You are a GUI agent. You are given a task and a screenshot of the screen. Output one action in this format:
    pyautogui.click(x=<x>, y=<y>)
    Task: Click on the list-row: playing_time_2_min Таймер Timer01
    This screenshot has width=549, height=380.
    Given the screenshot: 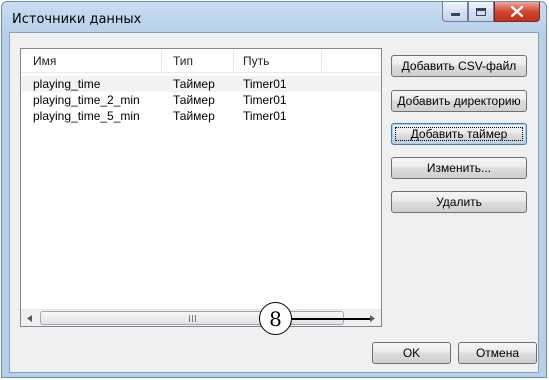 What is the action you would take?
    pyautogui.click(x=201, y=100)
    